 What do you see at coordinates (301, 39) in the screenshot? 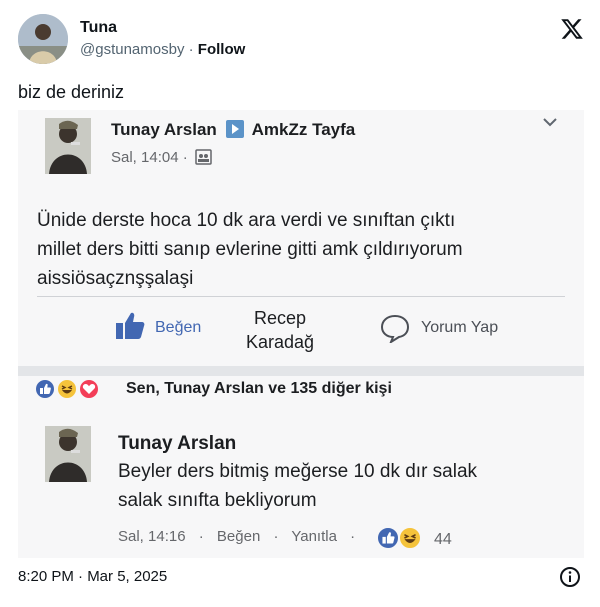
I see `tweet-header: Tuna @gstunamosby · Follow` at bounding box center [301, 39].